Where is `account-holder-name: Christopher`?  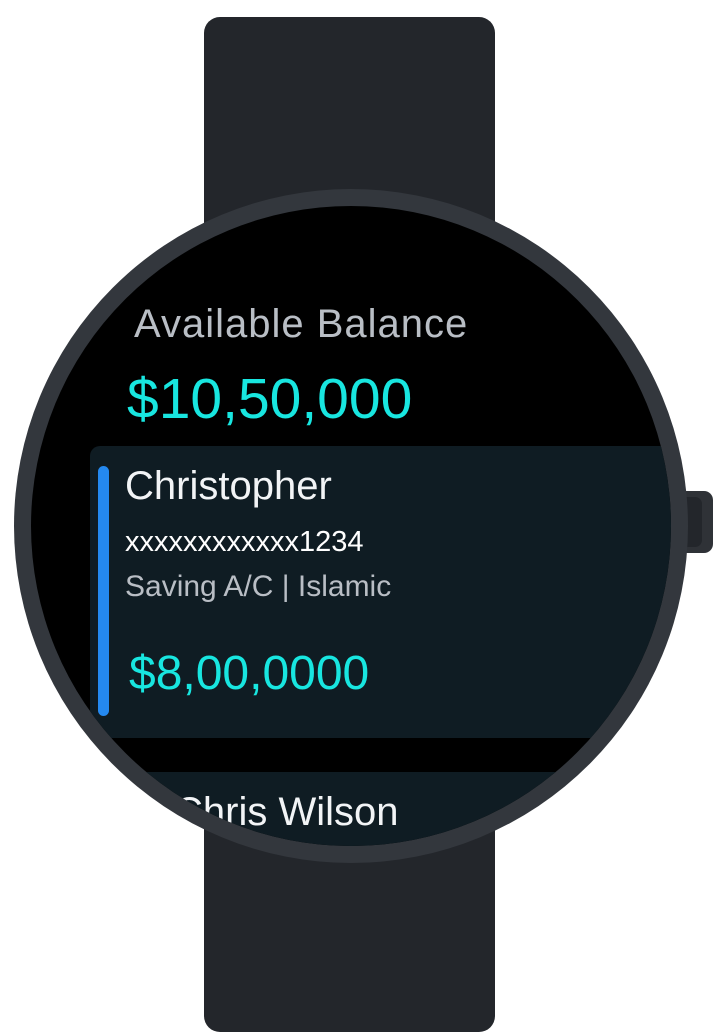
account-holder-name: Christopher is located at coordinates (228, 486).